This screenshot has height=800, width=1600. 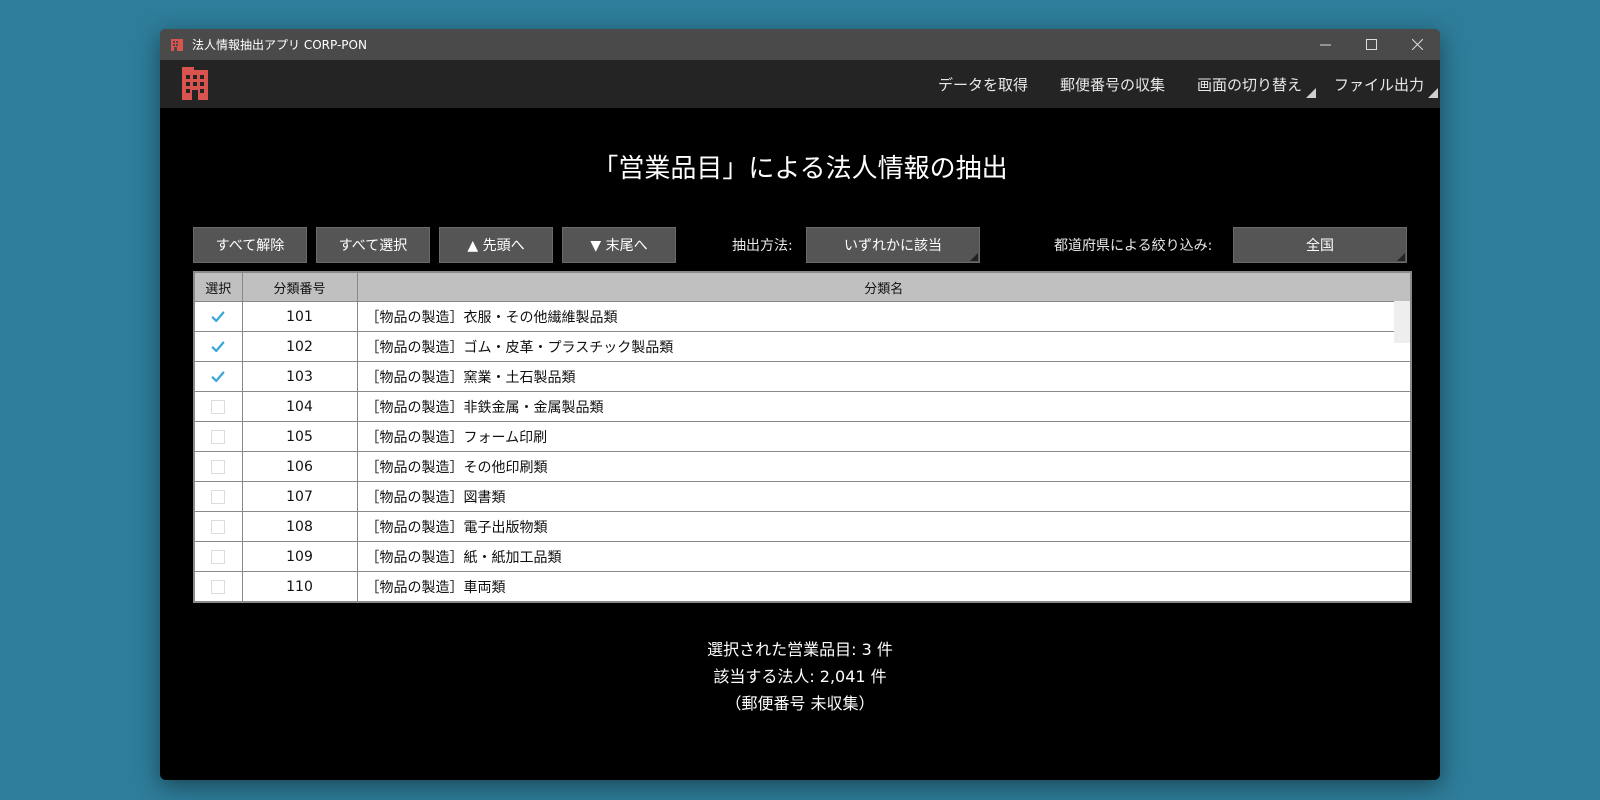 I want to click on column-header-name: 分類名, so click(x=883, y=287).